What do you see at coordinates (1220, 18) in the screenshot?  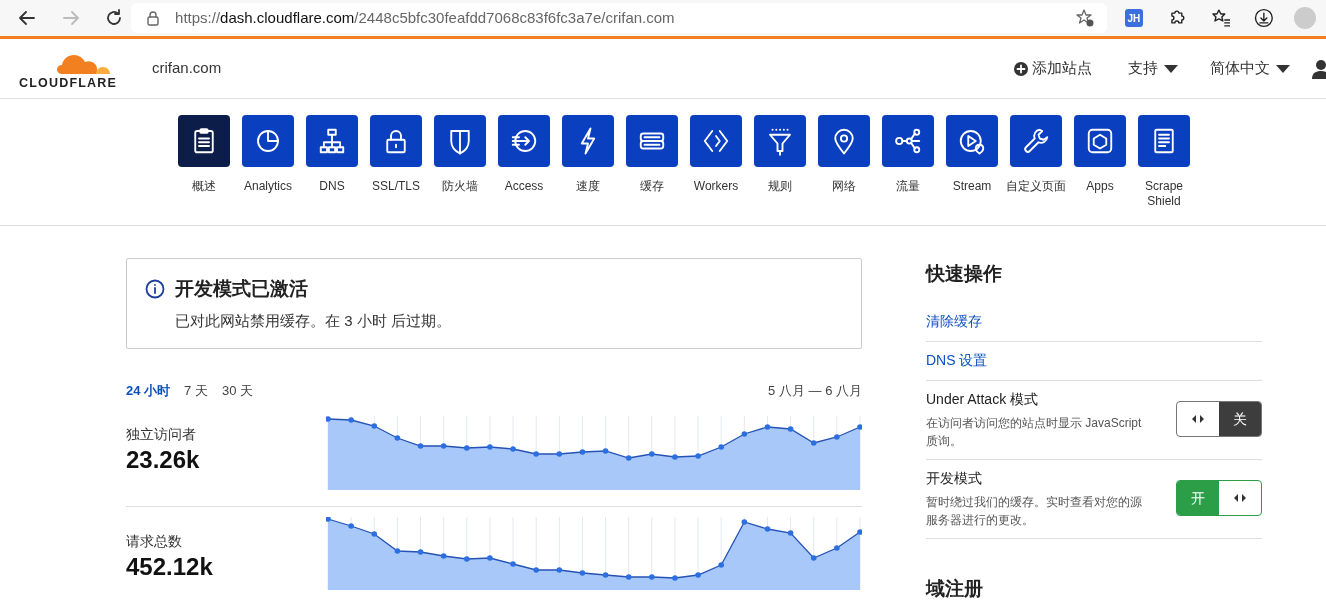 I see `favorites-star-icon` at bounding box center [1220, 18].